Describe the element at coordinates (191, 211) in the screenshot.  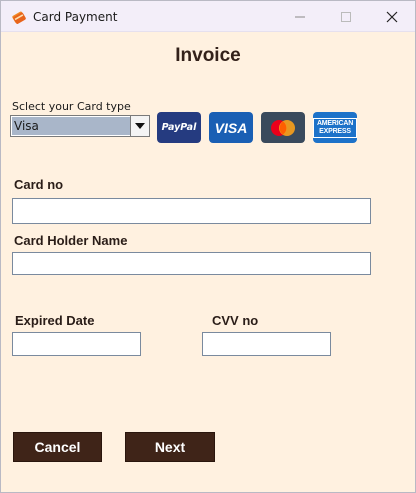
I see `card-no-input` at that location.